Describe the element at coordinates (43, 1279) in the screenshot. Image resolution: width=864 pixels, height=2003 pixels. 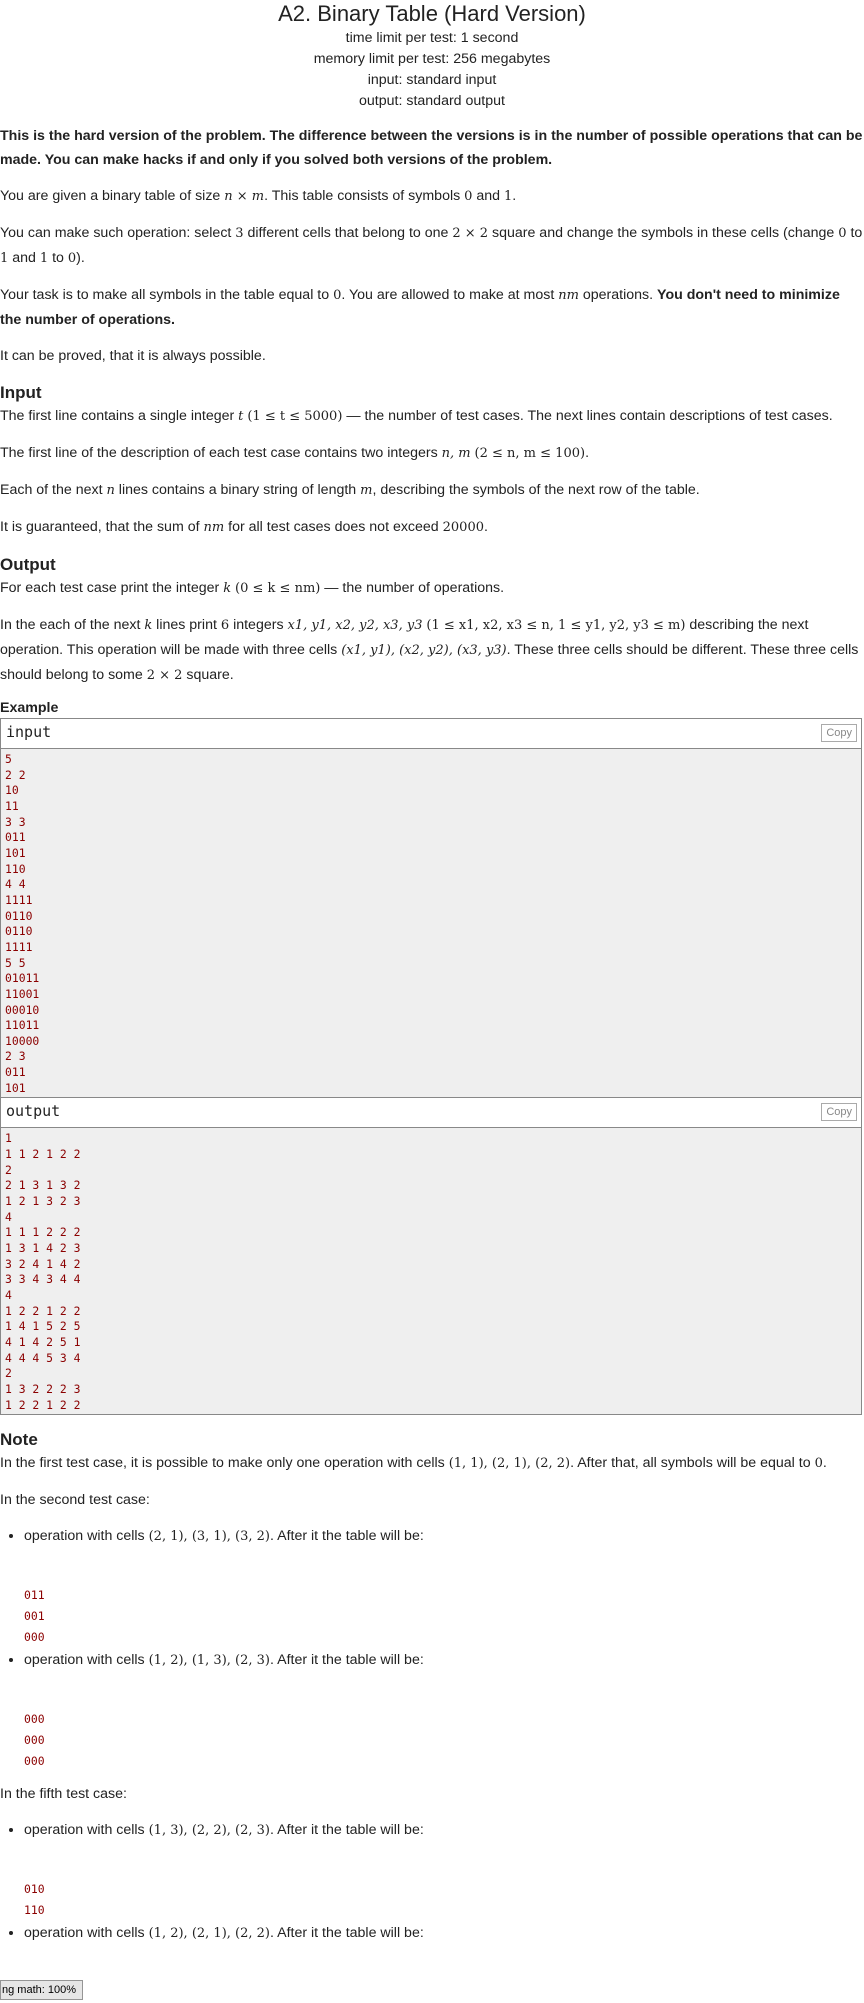
I see `output-line: 3 3 4 3 4 4` at that location.